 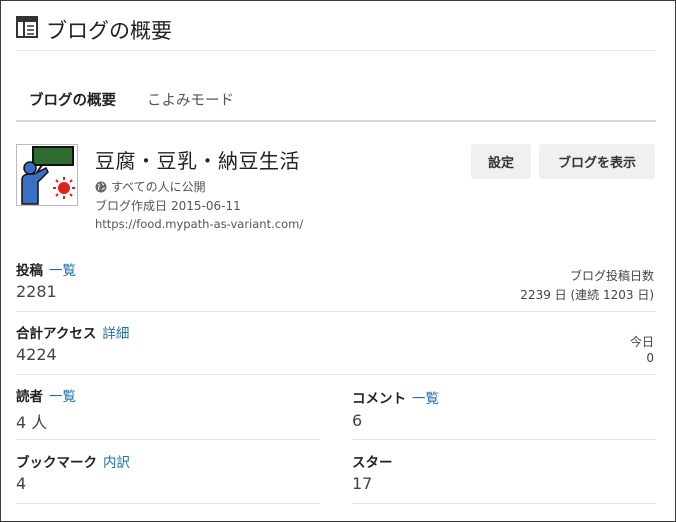 What do you see at coordinates (116, 463) in the screenshot?
I see `bookmarks-breakdown-link: 内訳` at bounding box center [116, 463].